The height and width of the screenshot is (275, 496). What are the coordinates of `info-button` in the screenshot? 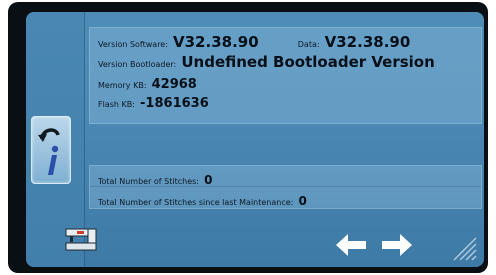 It's located at (51, 150).